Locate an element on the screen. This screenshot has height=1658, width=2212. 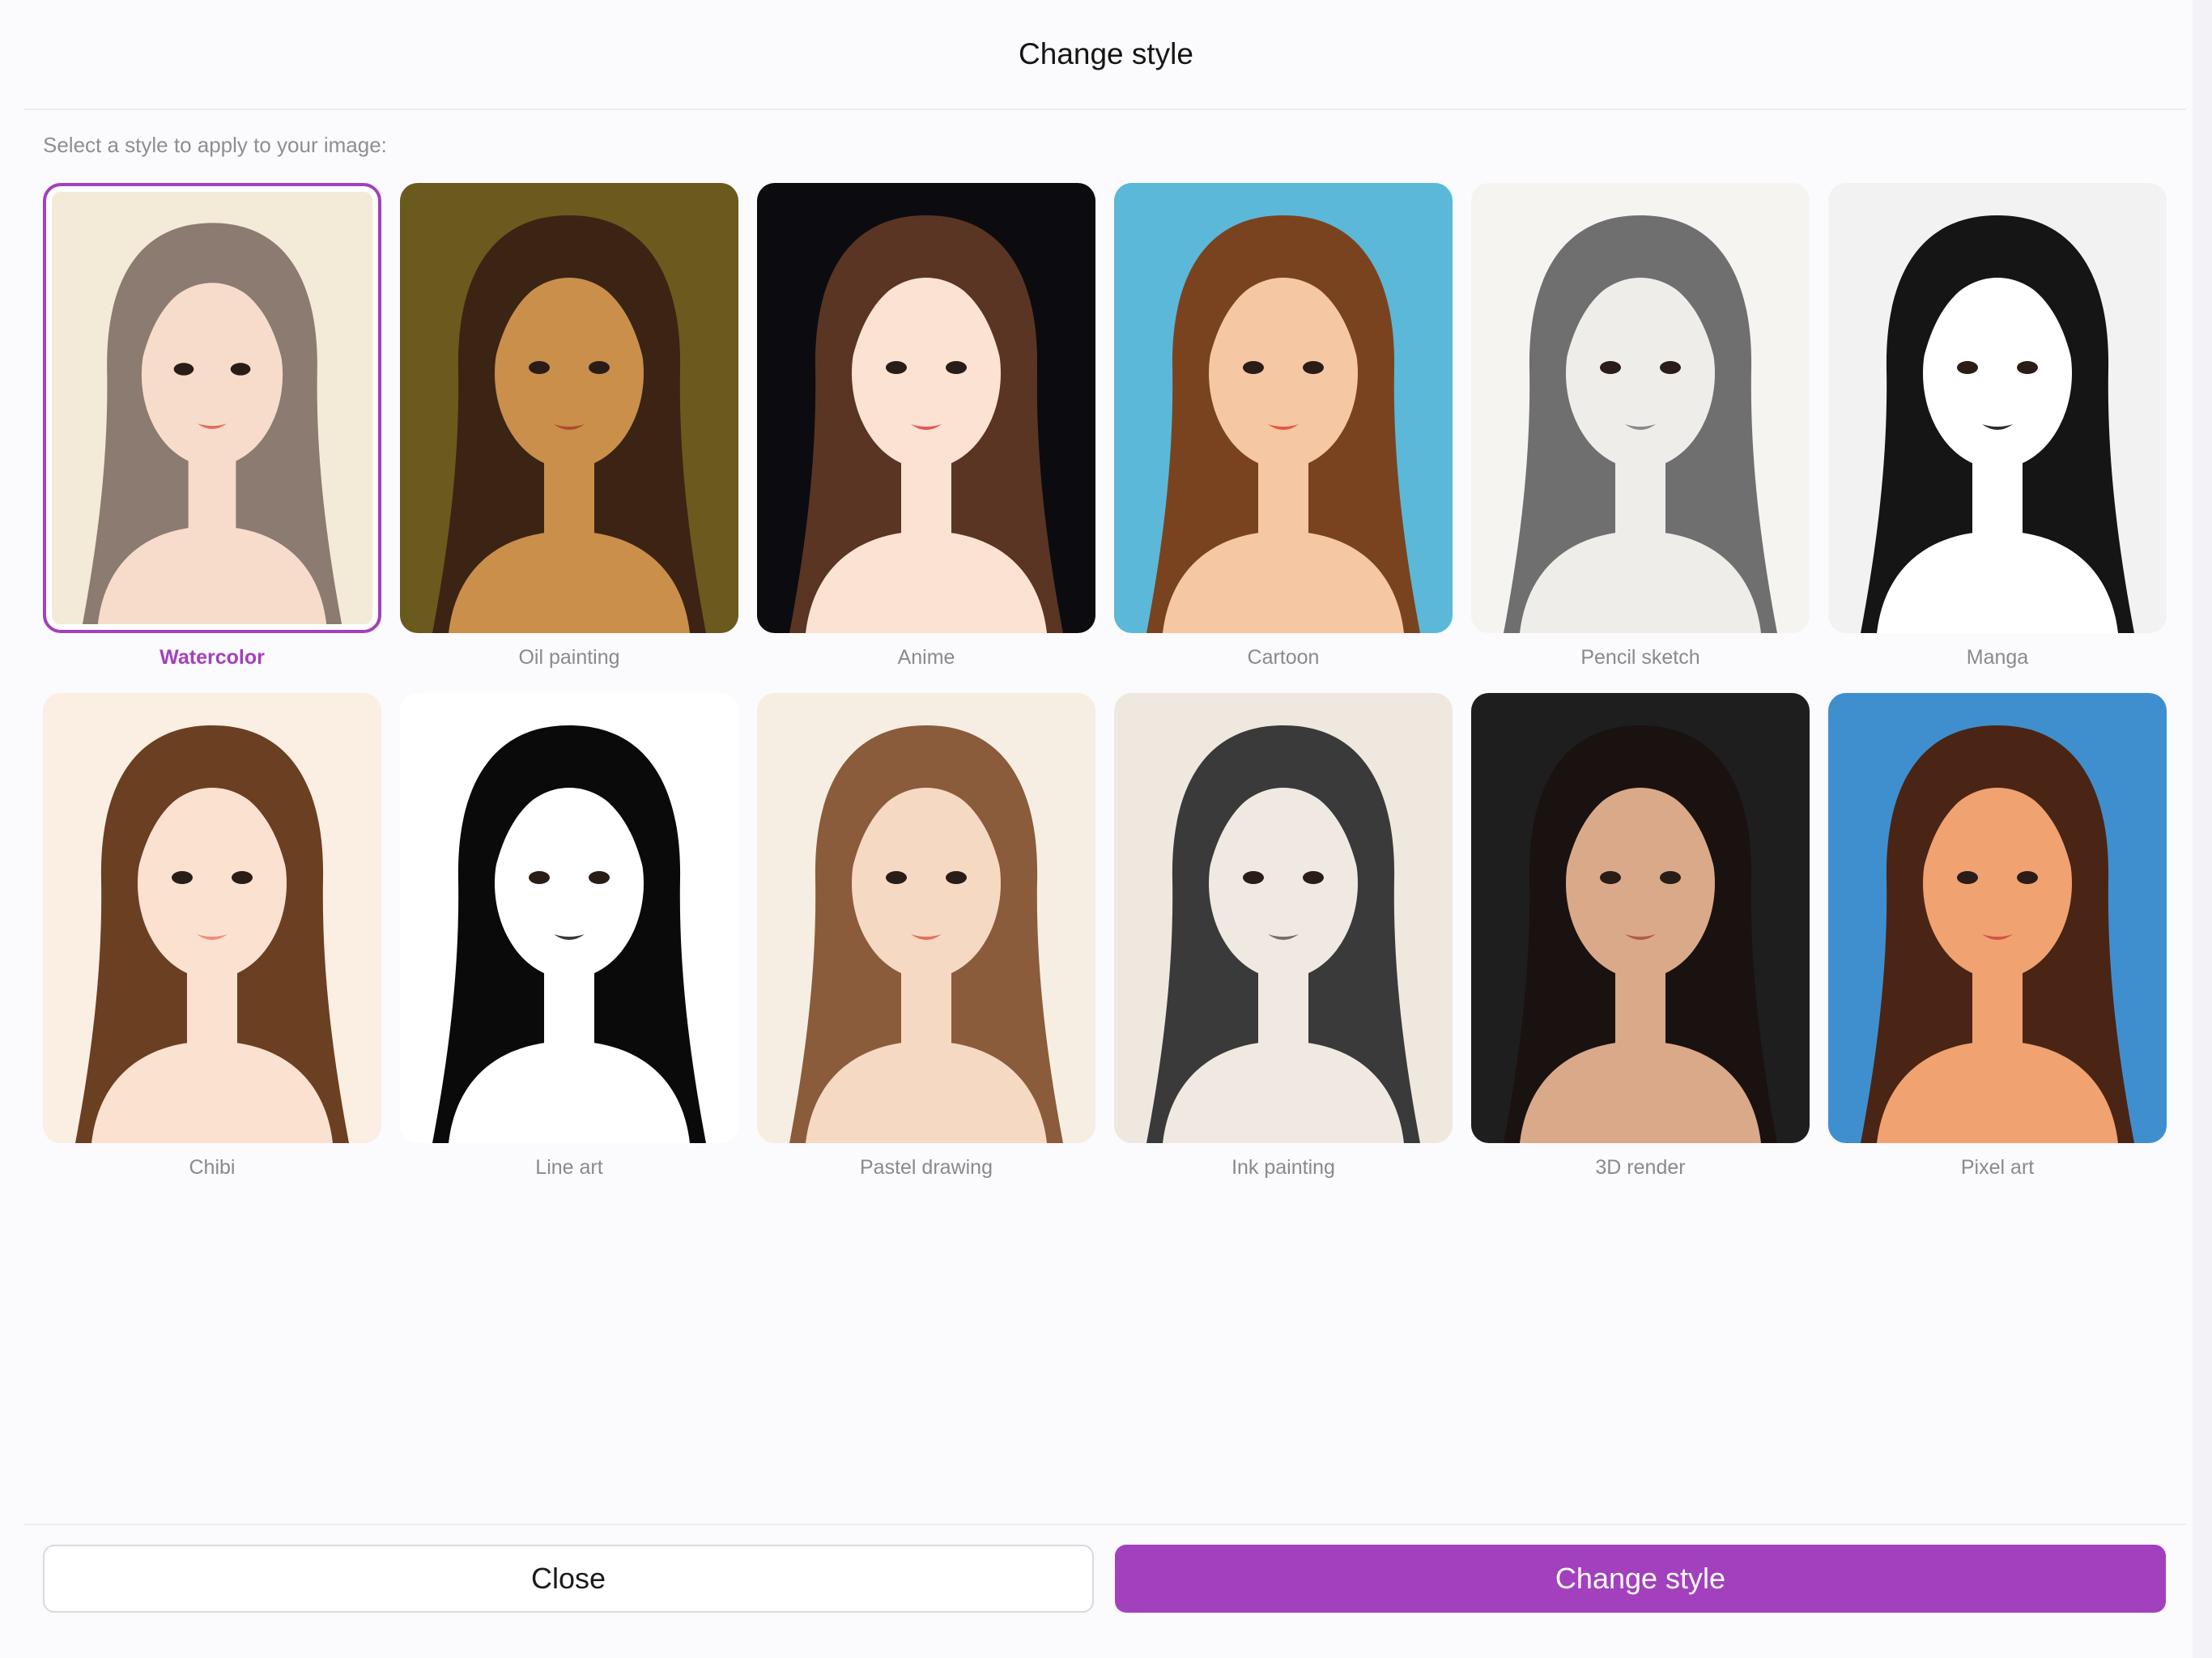
style-label: Line art is located at coordinates (569, 1167).